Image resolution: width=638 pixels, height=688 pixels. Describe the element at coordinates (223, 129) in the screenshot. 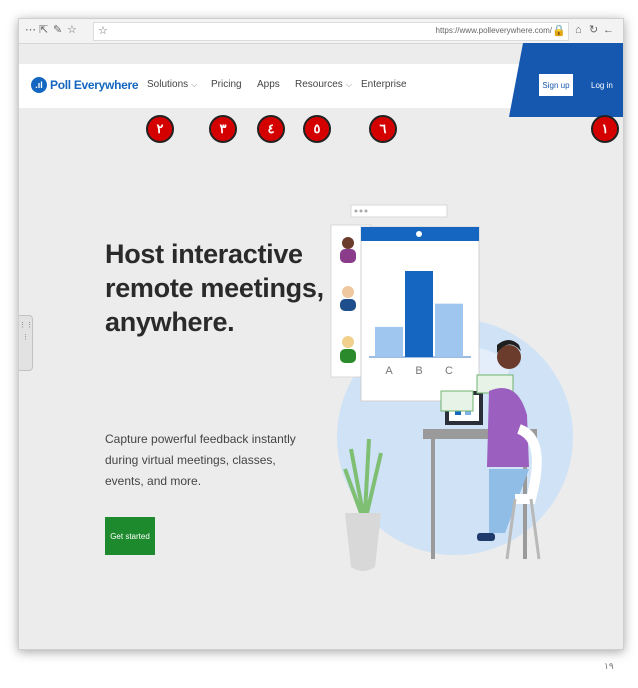

I see `badge-pricing: ٣` at that location.